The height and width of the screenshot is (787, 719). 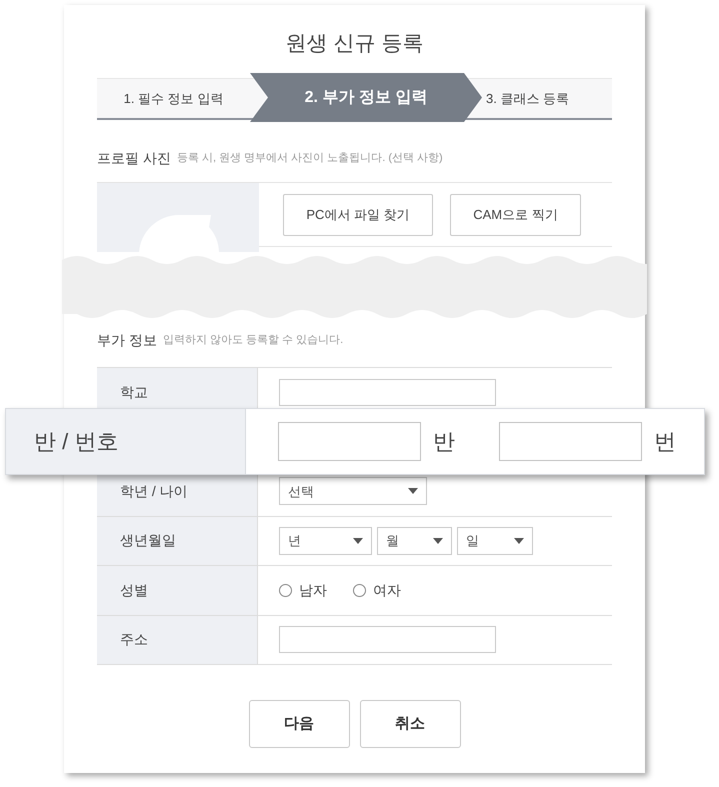 I want to click on radio-label: 여자, so click(x=387, y=590).